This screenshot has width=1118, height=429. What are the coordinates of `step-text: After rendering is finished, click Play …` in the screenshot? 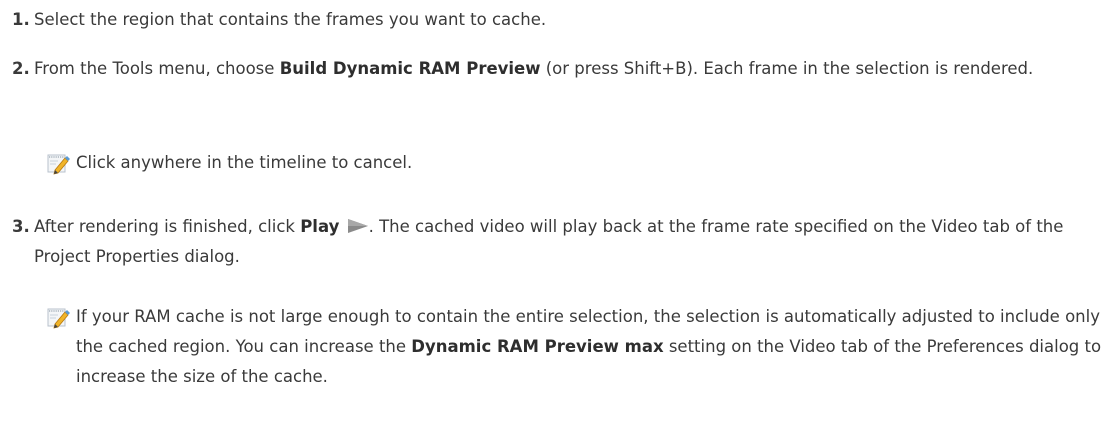 It's located at (573, 242).